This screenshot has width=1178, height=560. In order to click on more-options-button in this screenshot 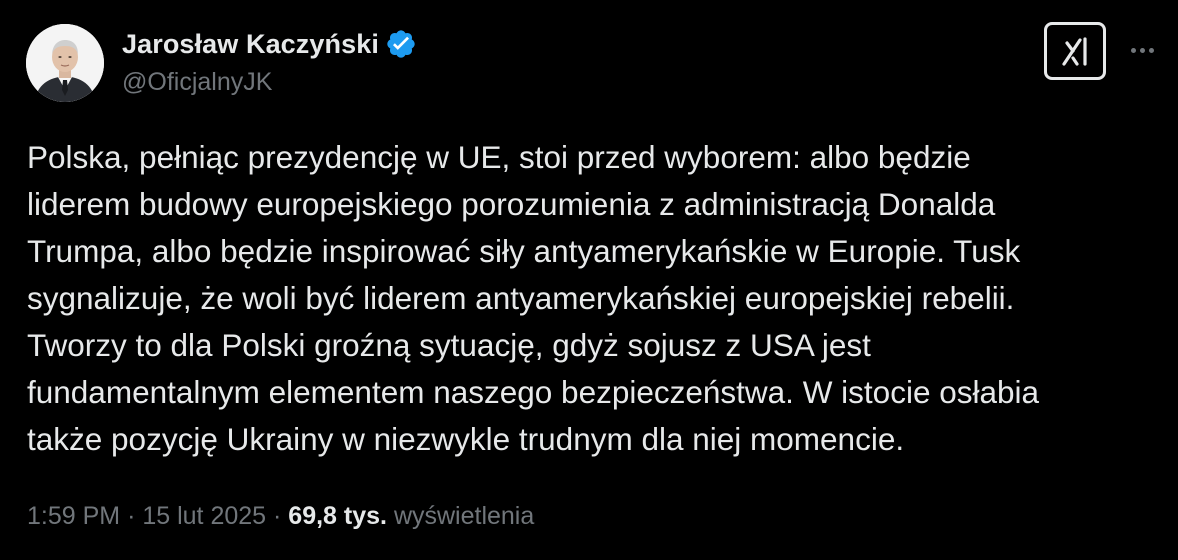, I will do `click(1142, 50)`.